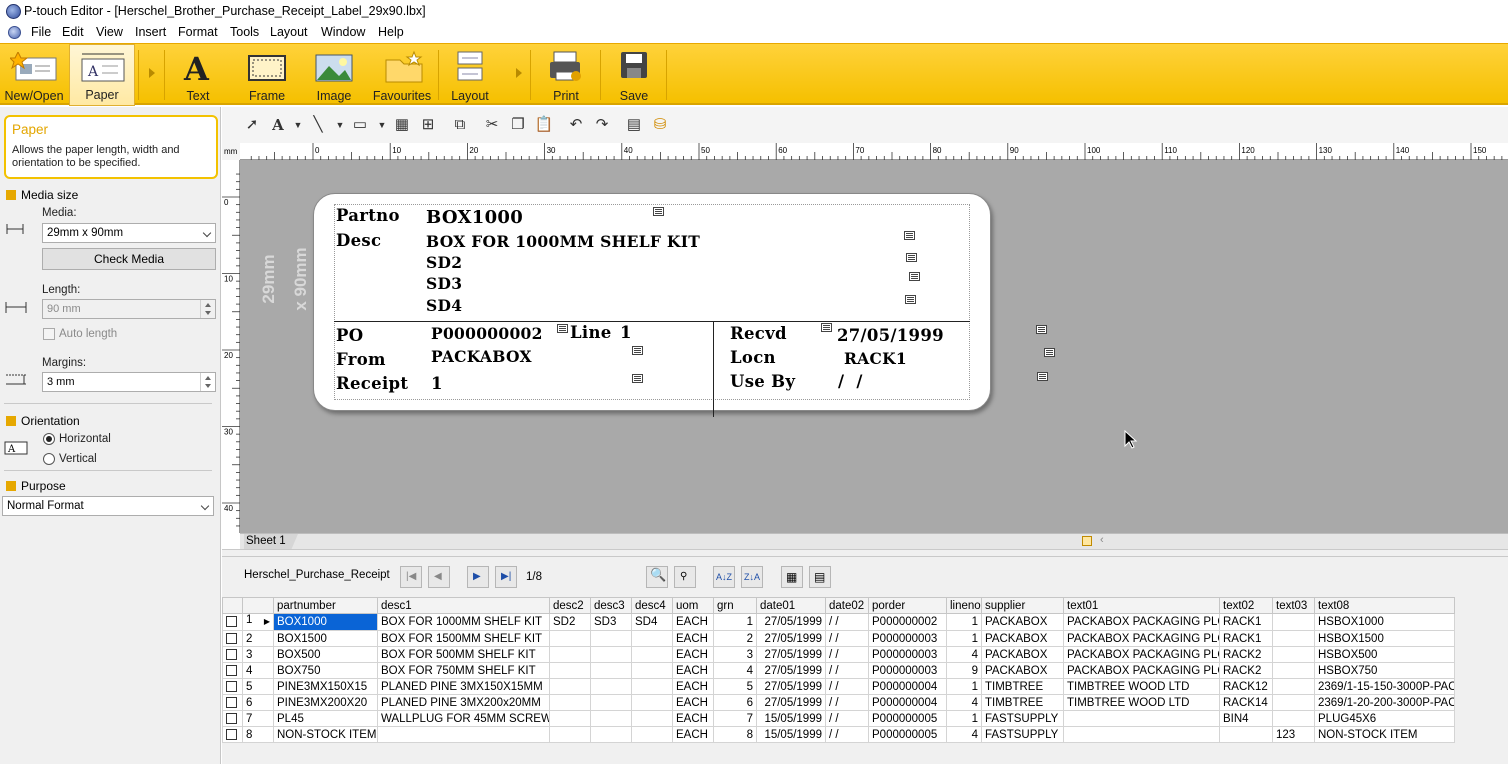 The height and width of the screenshot is (764, 1508). What do you see at coordinates (758, 333) in the screenshot?
I see `recvd-caption: Recvd` at bounding box center [758, 333].